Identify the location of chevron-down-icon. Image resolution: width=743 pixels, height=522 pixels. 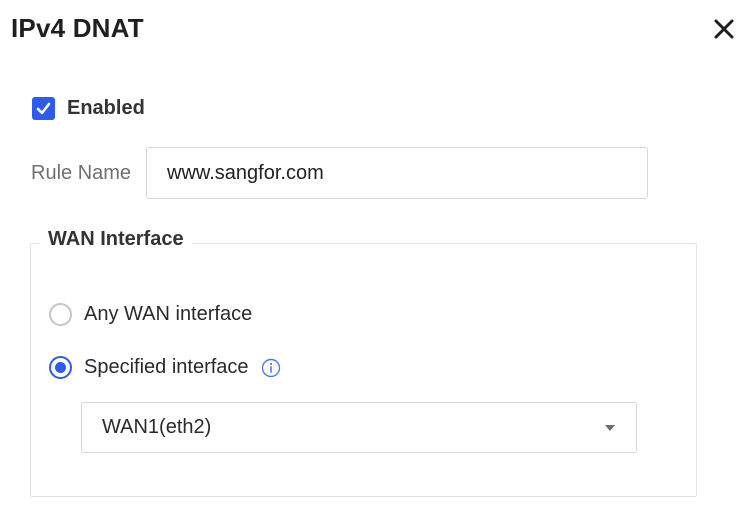
(610, 427).